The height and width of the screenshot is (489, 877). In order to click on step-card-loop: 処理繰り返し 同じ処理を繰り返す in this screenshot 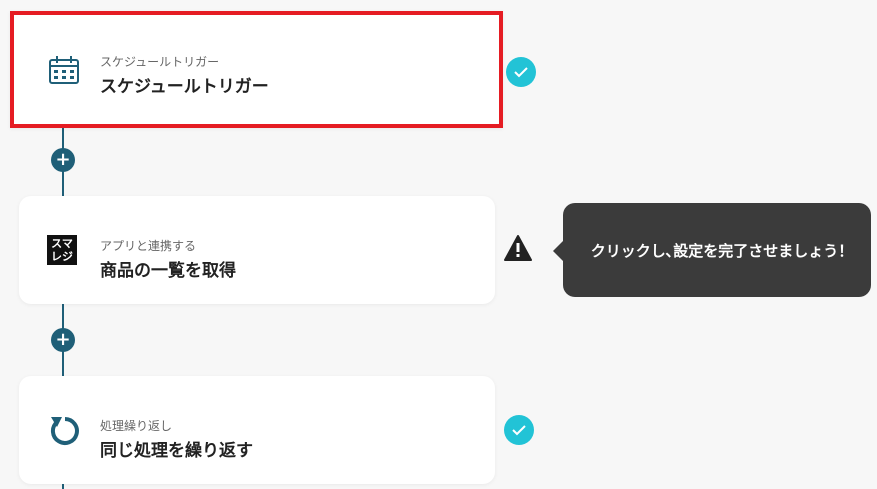, I will do `click(257, 430)`.